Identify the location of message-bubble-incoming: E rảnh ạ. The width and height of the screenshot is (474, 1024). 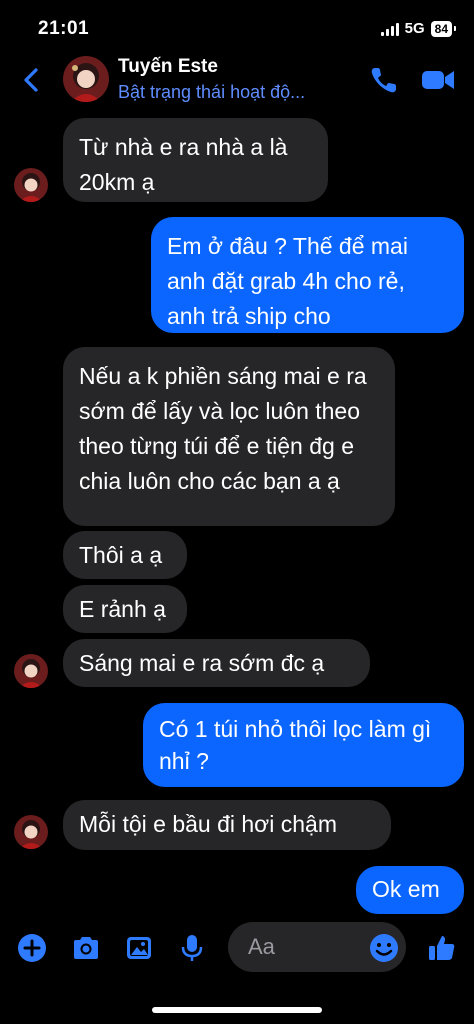
(125, 609).